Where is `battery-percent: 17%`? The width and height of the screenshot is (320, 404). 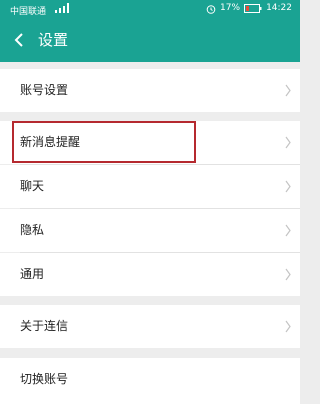
battery-percent: 17% is located at coordinates (230, 8).